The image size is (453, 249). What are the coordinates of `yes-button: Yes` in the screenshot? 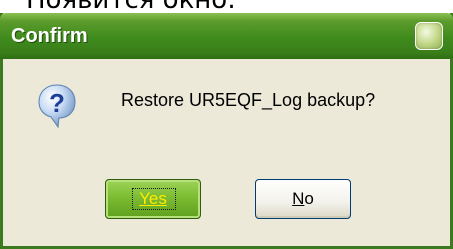 It's located at (153, 199).